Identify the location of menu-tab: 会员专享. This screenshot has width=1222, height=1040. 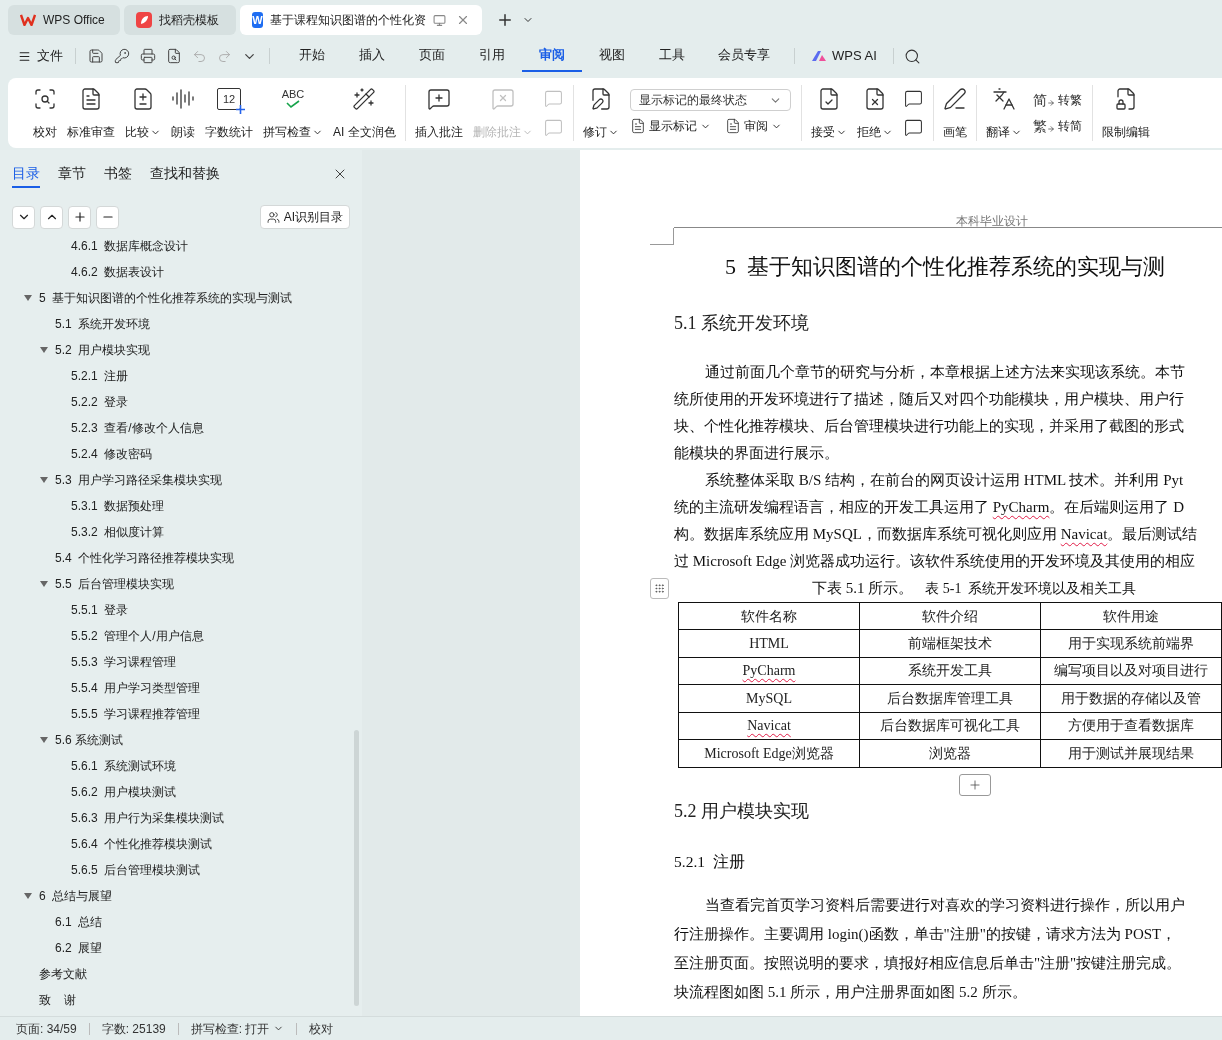
(744, 56).